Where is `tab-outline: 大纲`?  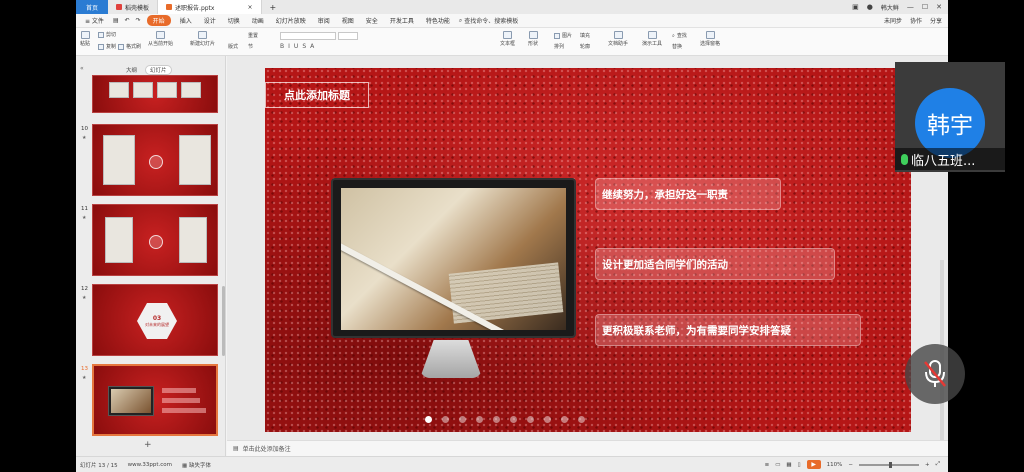 tab-outline: 大纲 is located at coordinates (131, 70).